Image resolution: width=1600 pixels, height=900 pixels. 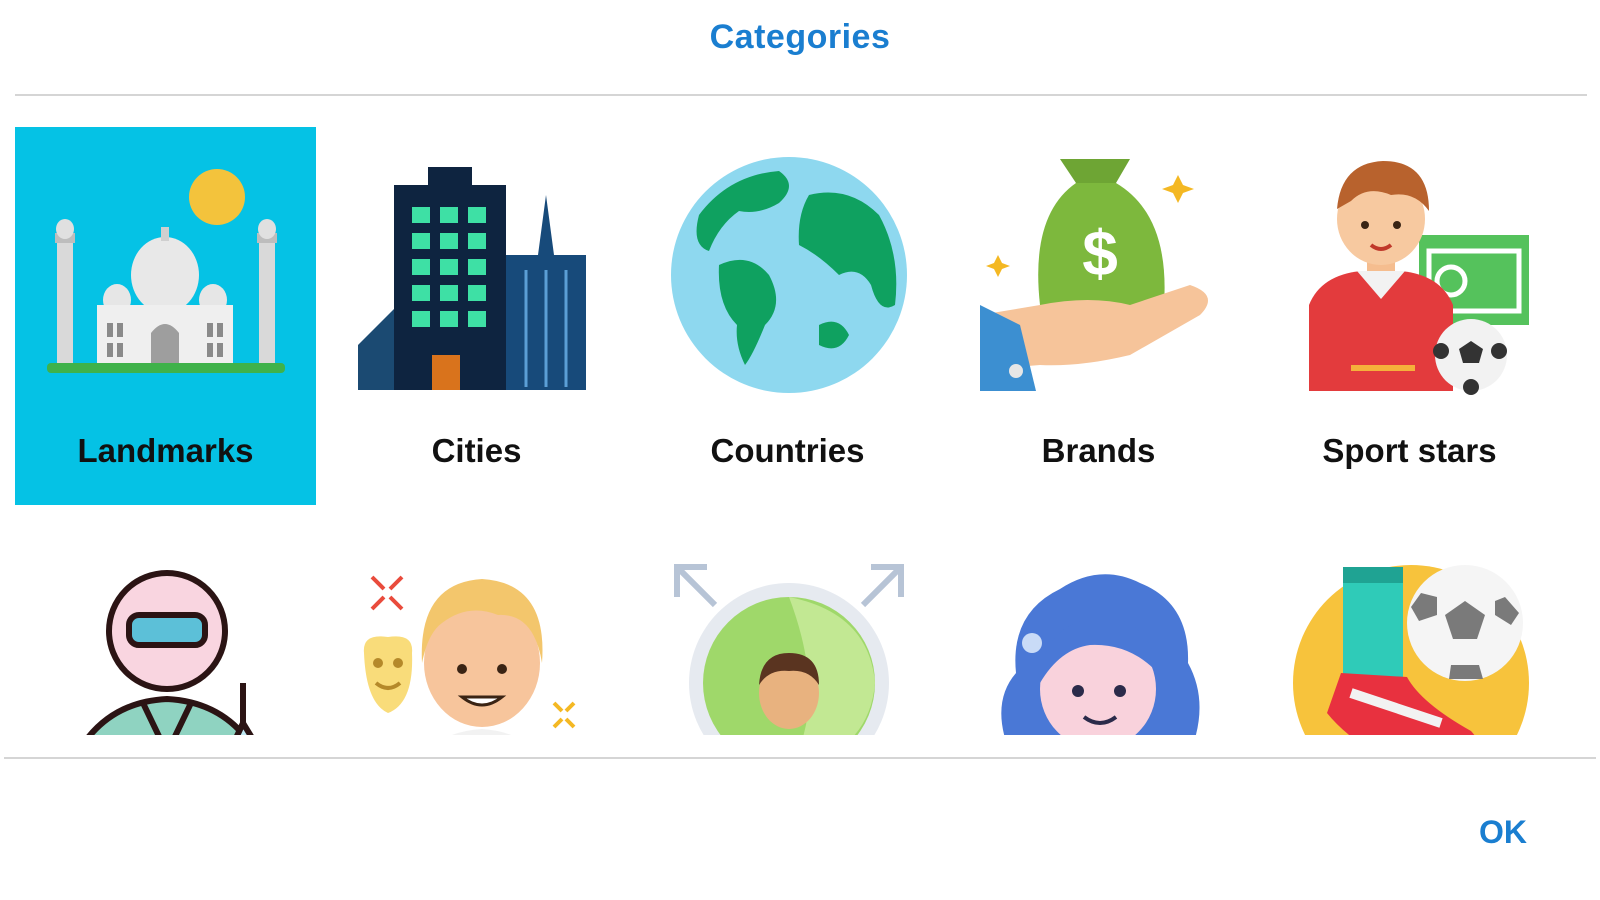 I want to click on category-label: Countries, so click(x=787, y=450).